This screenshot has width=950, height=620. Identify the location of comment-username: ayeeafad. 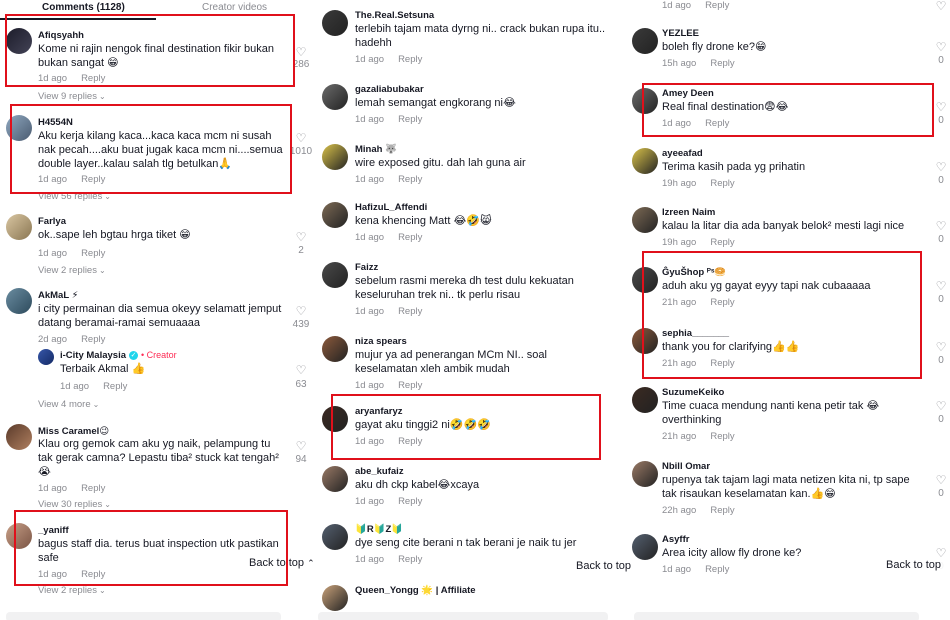
(682, 153).